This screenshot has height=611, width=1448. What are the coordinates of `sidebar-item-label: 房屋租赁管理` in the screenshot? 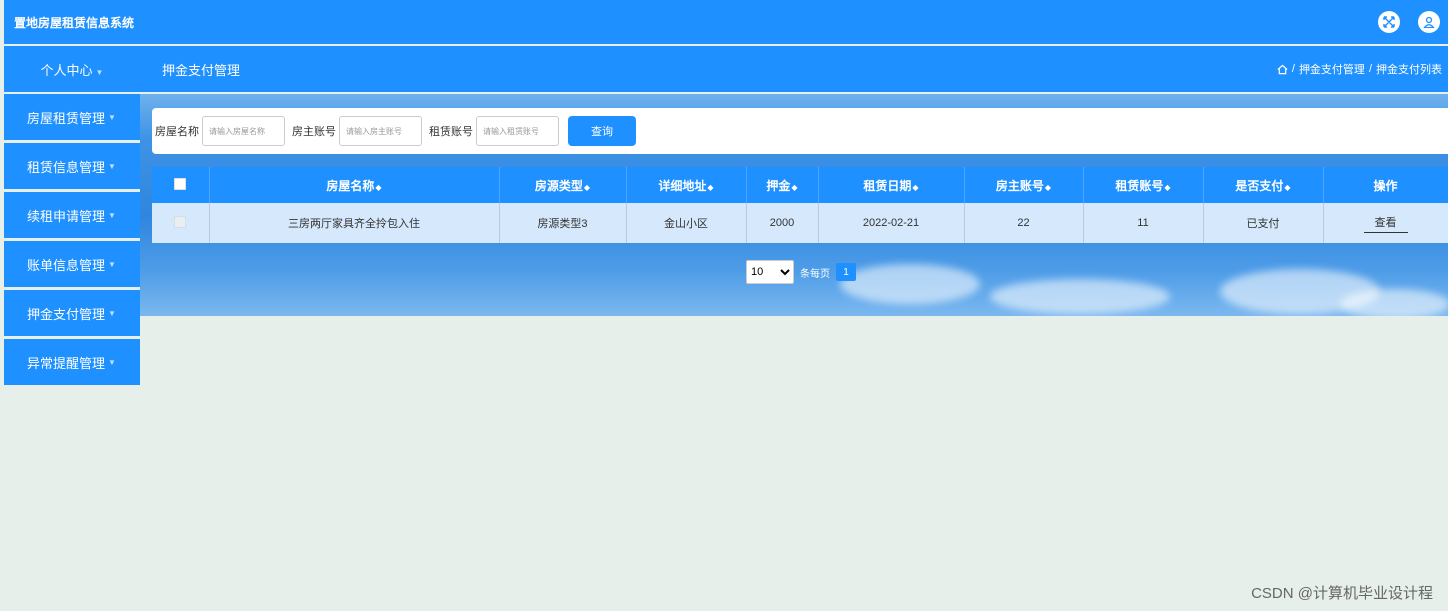 It's located at (66, 118).